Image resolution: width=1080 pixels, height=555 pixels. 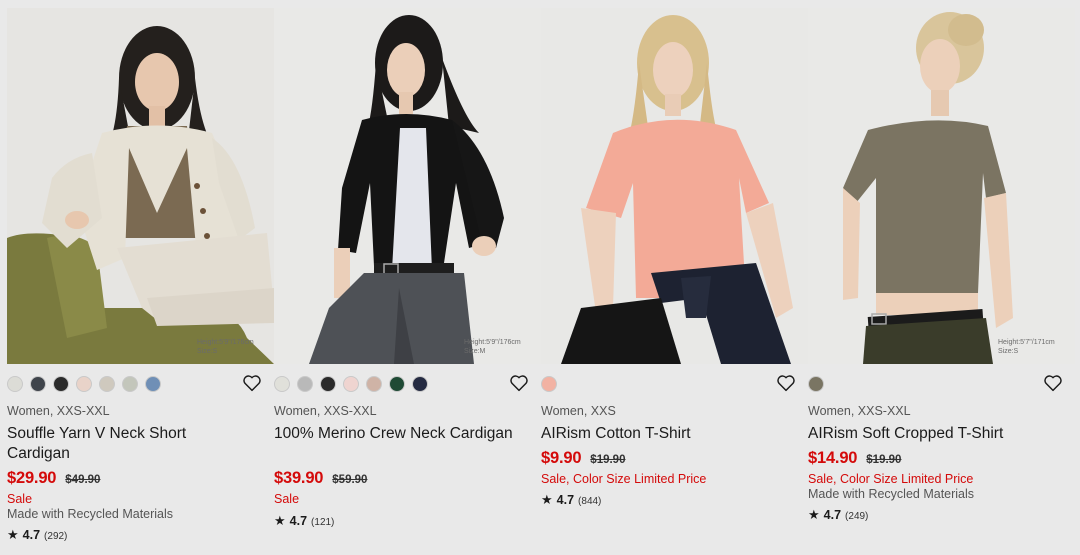 I want to click on sale-price: $9.90, so click(x=561, y=458).